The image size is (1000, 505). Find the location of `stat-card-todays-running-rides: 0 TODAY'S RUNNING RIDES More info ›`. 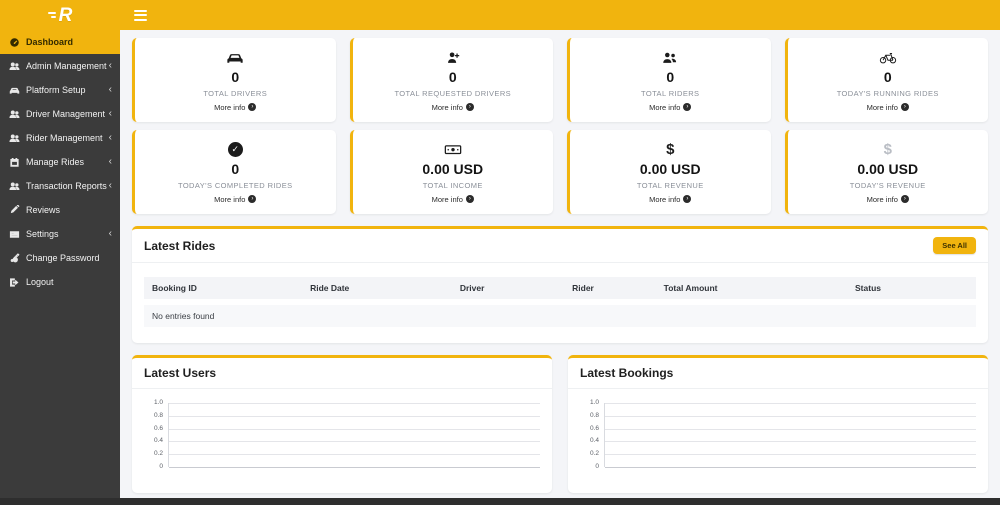

stat-card-todays-running-rides: 0 TODAY'S RUNNING RIDES More info › is located at coordinates (886, 80).